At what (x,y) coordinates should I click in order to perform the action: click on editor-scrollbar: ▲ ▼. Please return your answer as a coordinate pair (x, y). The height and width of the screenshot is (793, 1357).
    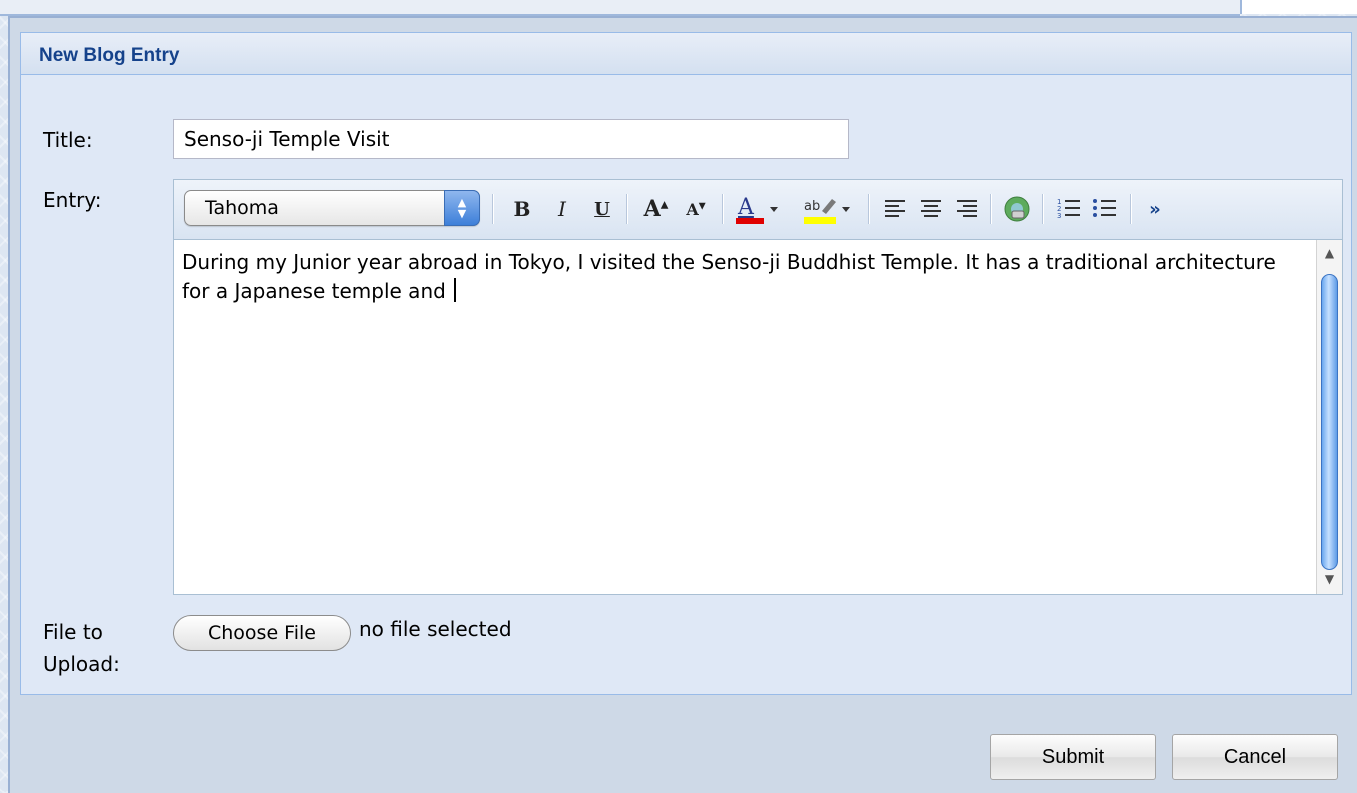
    Looking at the image, I should click on (1329, 417).